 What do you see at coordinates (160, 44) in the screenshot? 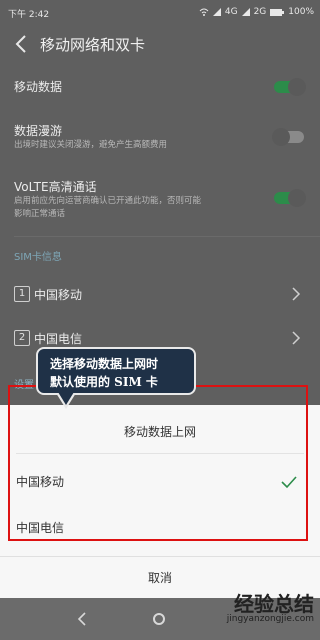
I see `page-header: 移动网络和双卡` at bounding box center [160, 44].